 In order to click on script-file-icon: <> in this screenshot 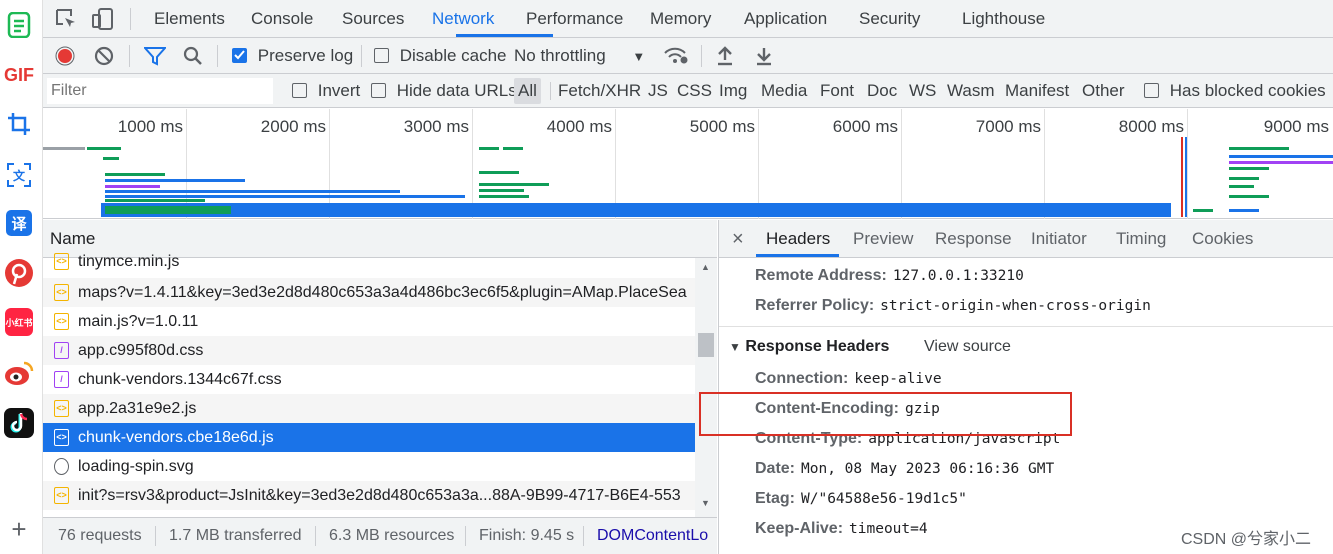, I will do `click(61, 495)`.